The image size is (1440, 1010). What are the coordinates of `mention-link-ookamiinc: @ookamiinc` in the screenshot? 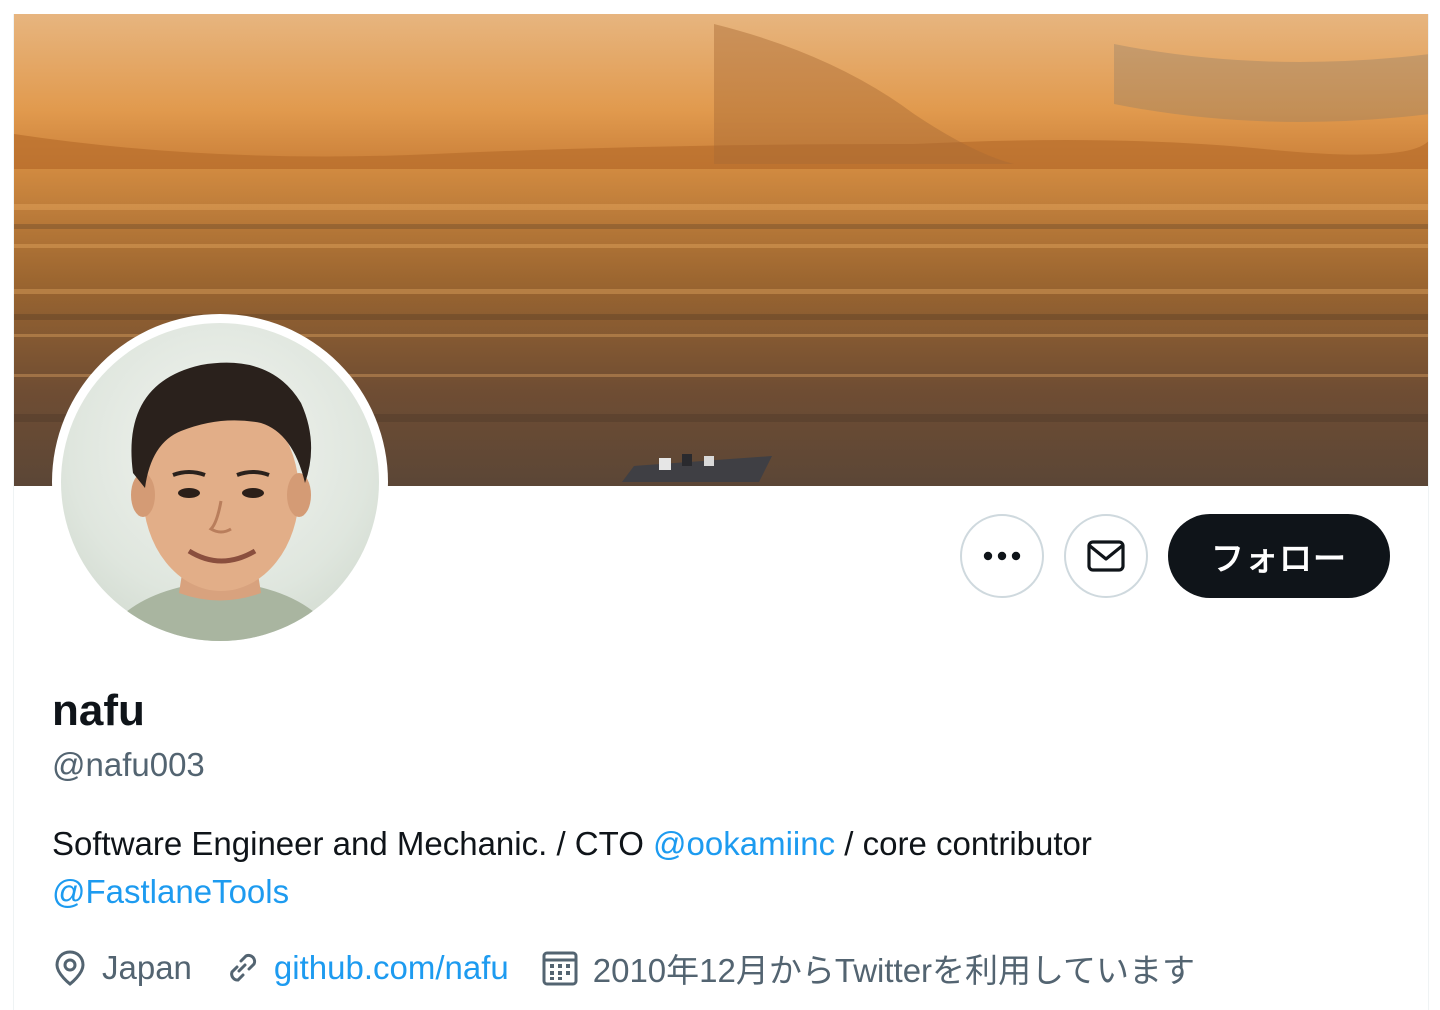 It's located at (744, 843).